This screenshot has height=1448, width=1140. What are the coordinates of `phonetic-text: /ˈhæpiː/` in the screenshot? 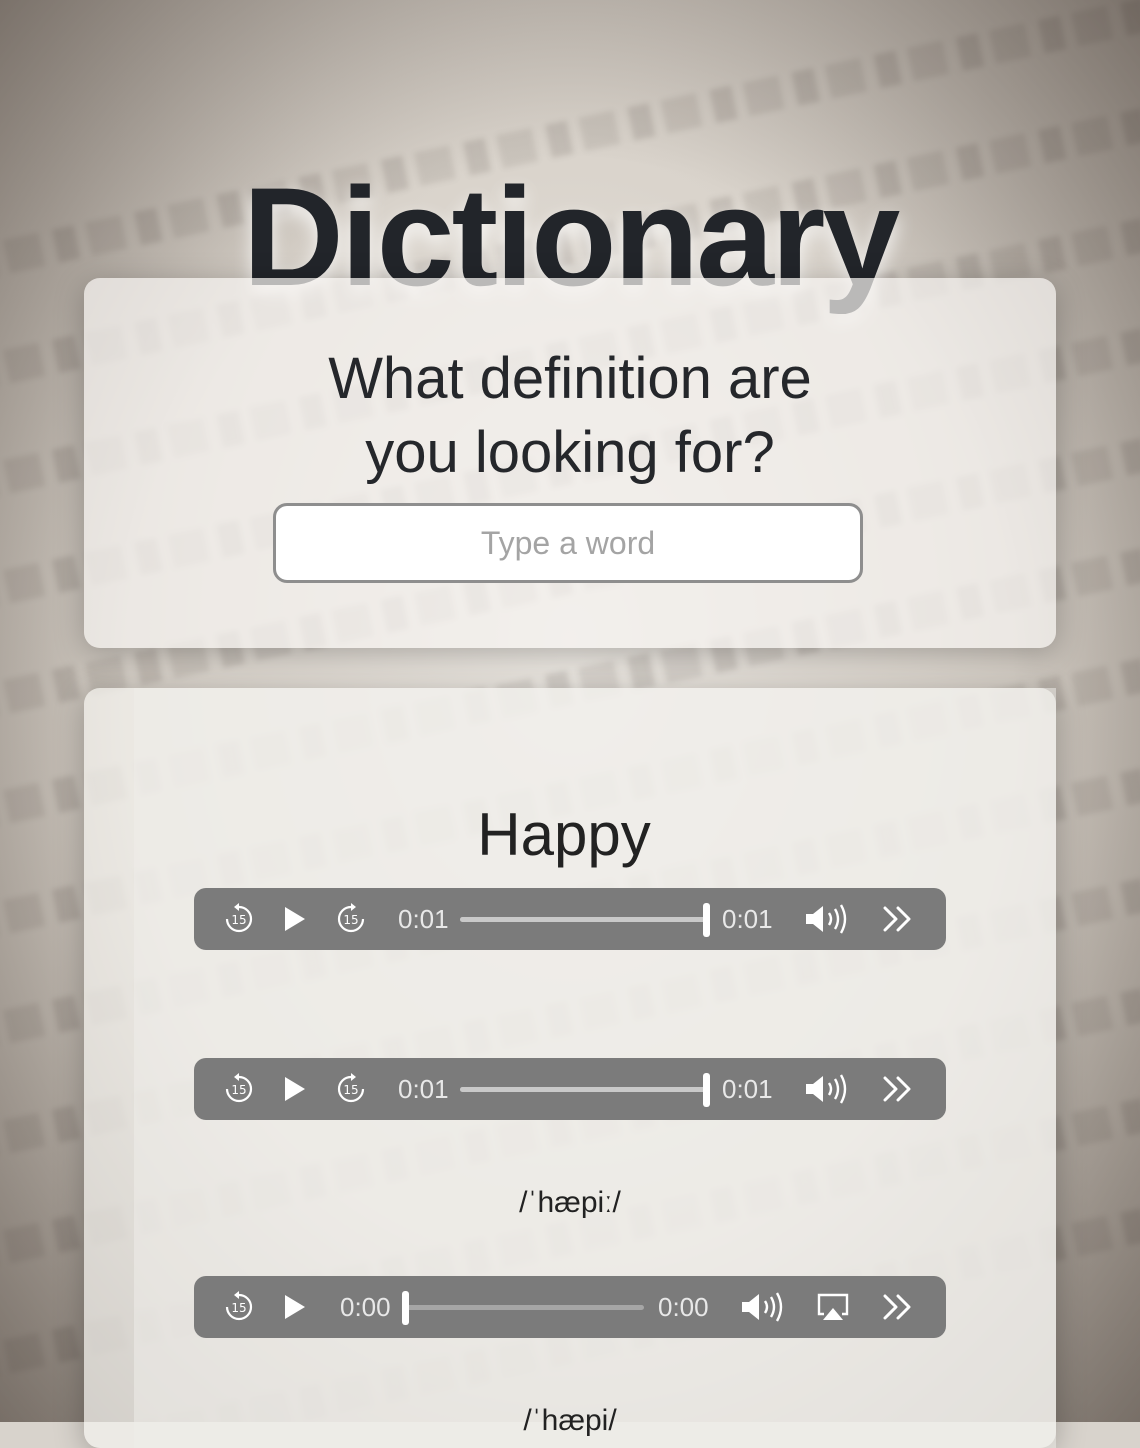 It's located at (570, 1202).